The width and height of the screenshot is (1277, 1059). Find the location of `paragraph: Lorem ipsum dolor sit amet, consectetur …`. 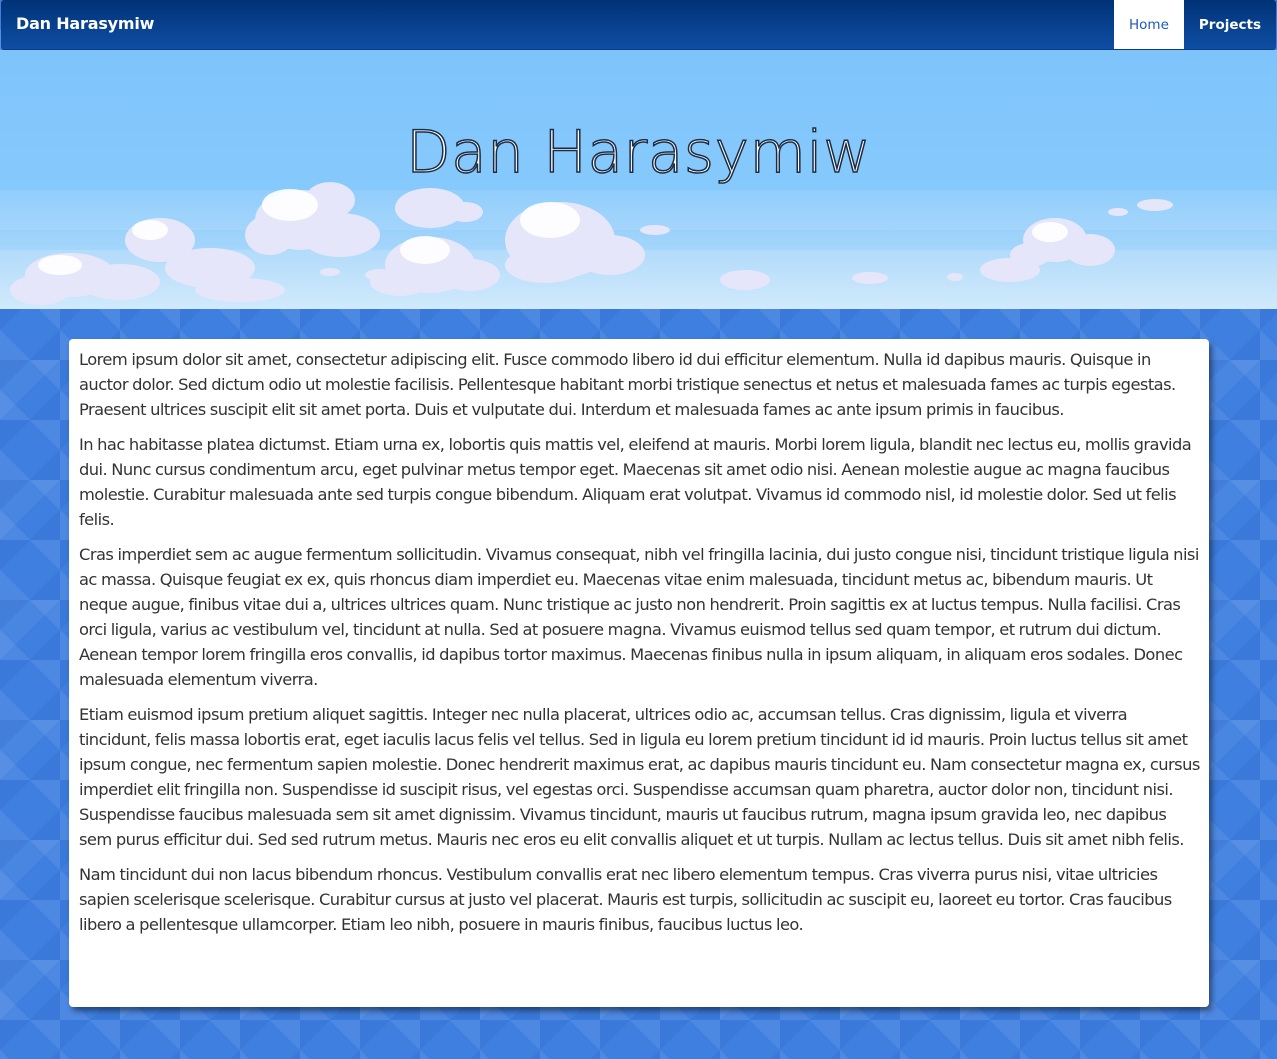

paragraph: Lorem ipsum dolor sit amet, consectetur … is located at coordinates (627, 384).